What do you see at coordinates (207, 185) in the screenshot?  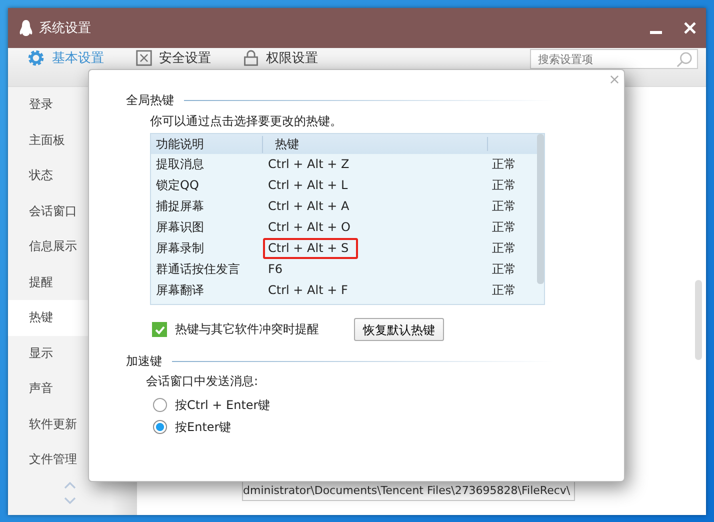 I see `table-cell: 锁定QQ` at bounding box center [207, 185].